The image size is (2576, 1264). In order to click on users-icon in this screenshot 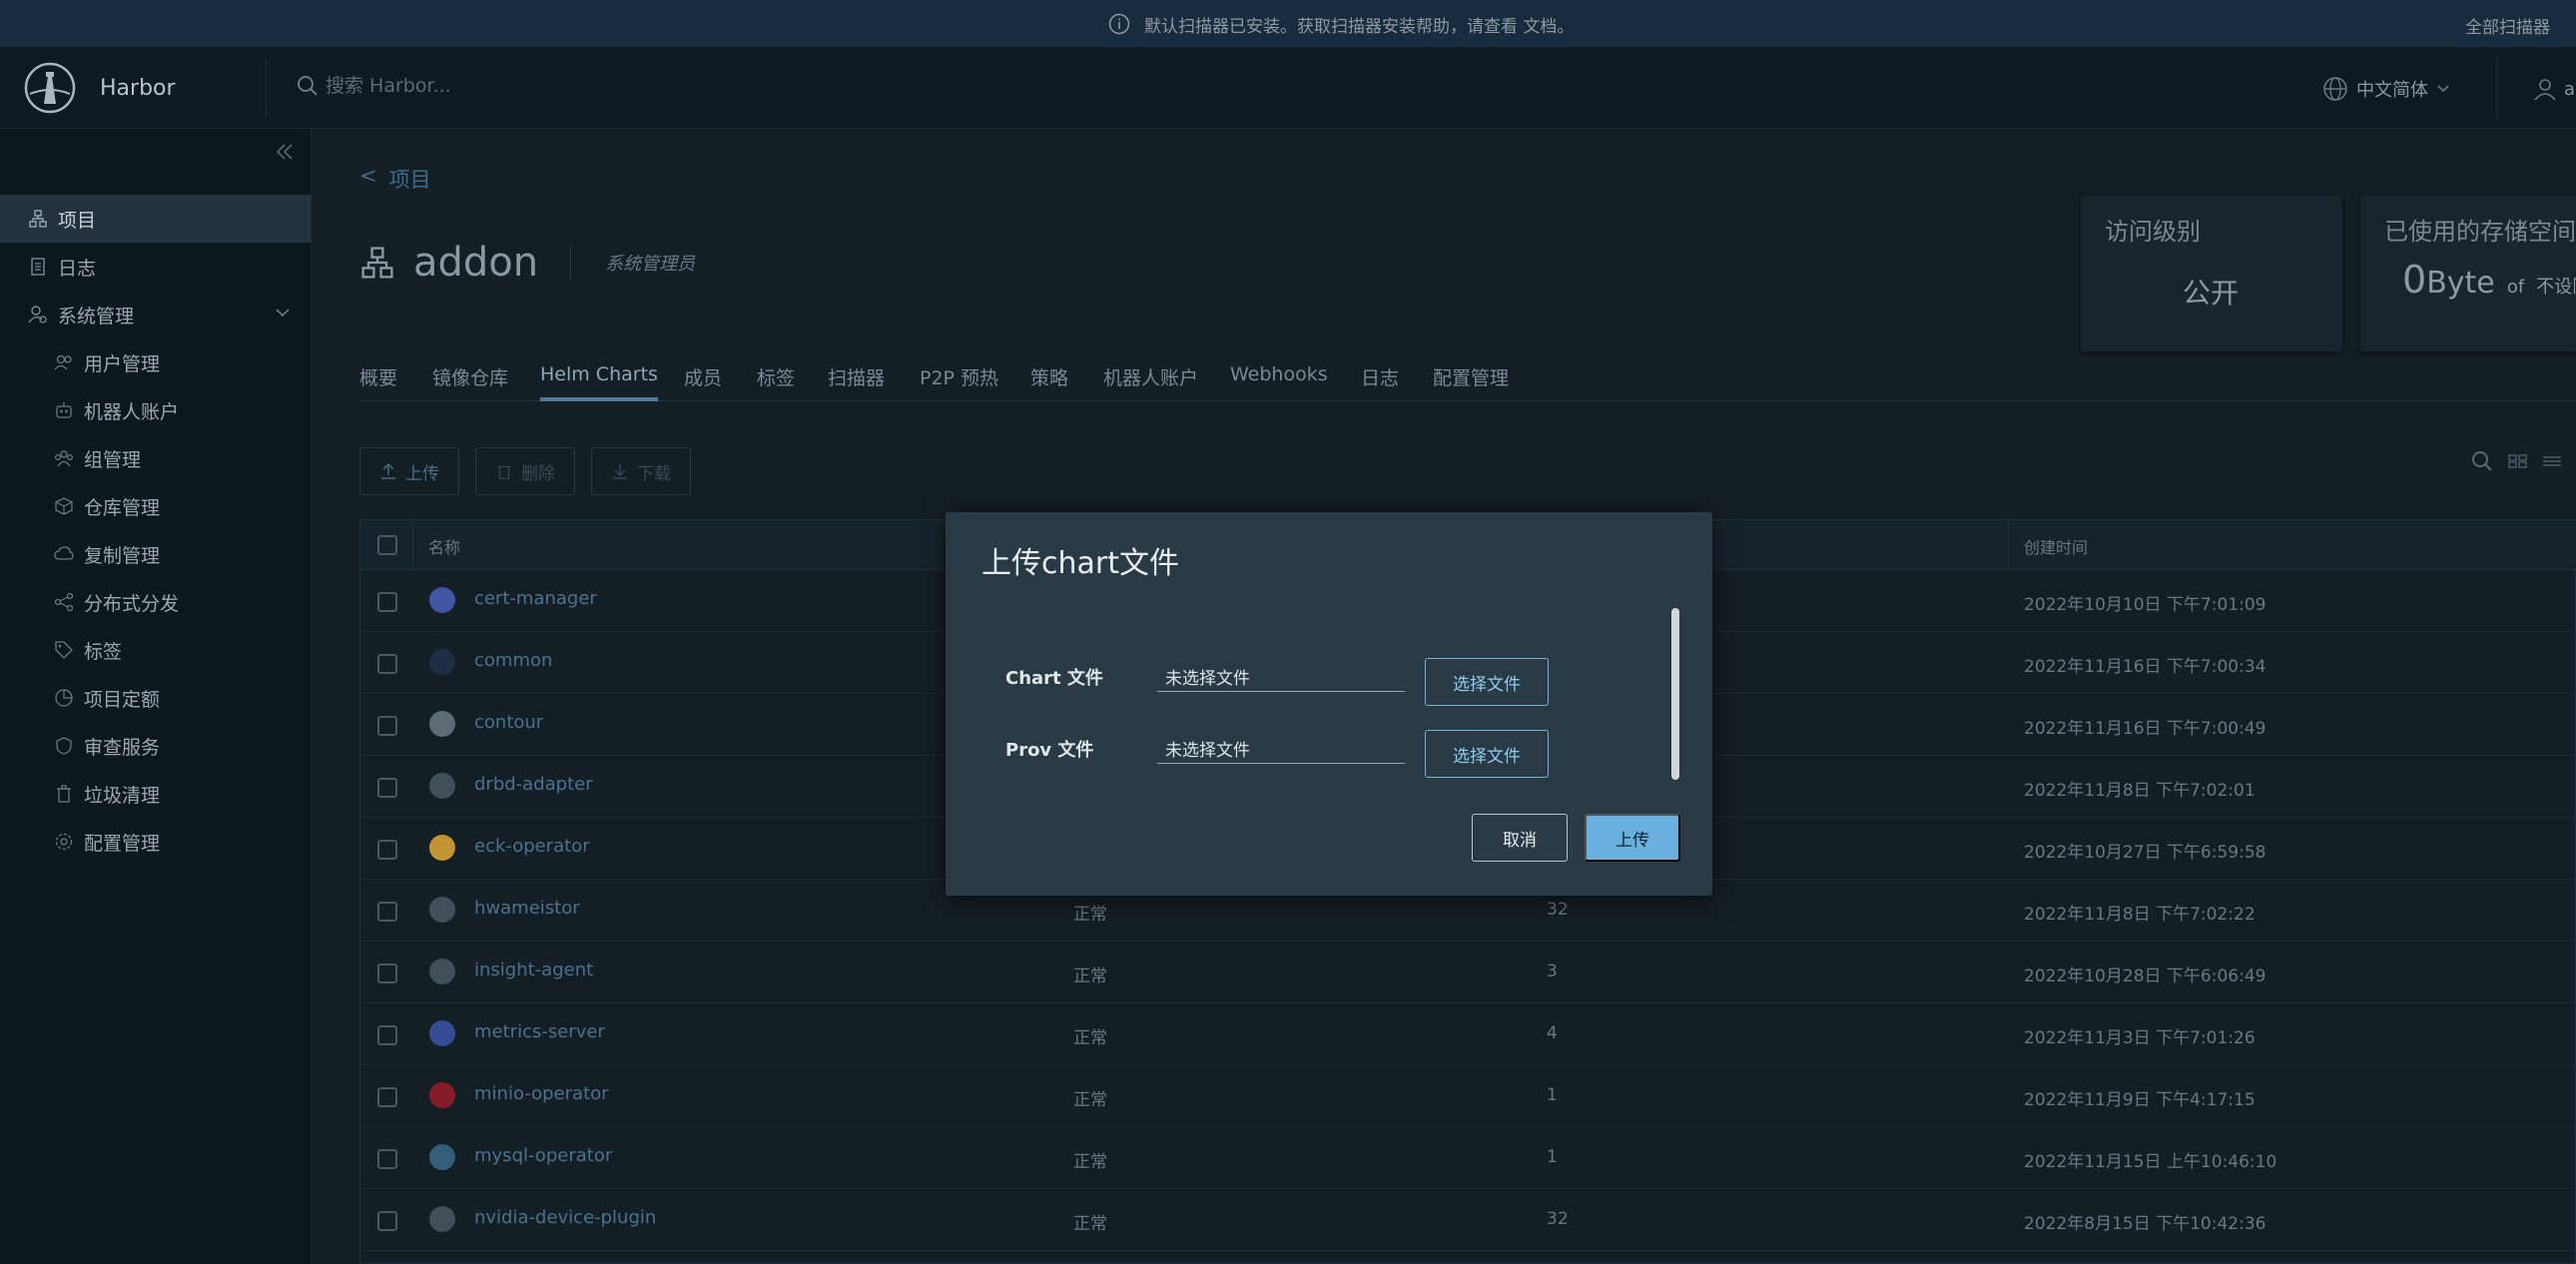, I will do `click(64, 362)`.